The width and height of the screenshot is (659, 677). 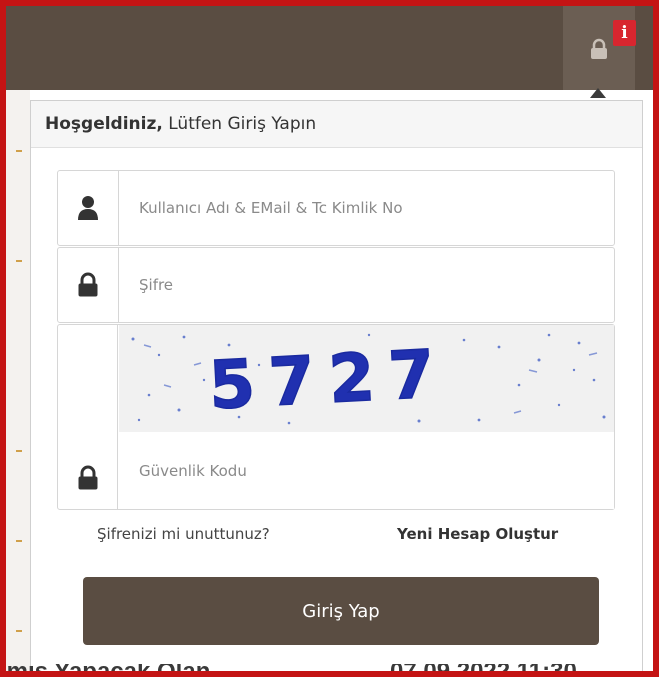 What do you see at coordinates (329, 667) in the screenshot?
I see `background-table-row: ımış Yapacak Olan 07.09.2022 11:30` at bounding box center [329, 667].